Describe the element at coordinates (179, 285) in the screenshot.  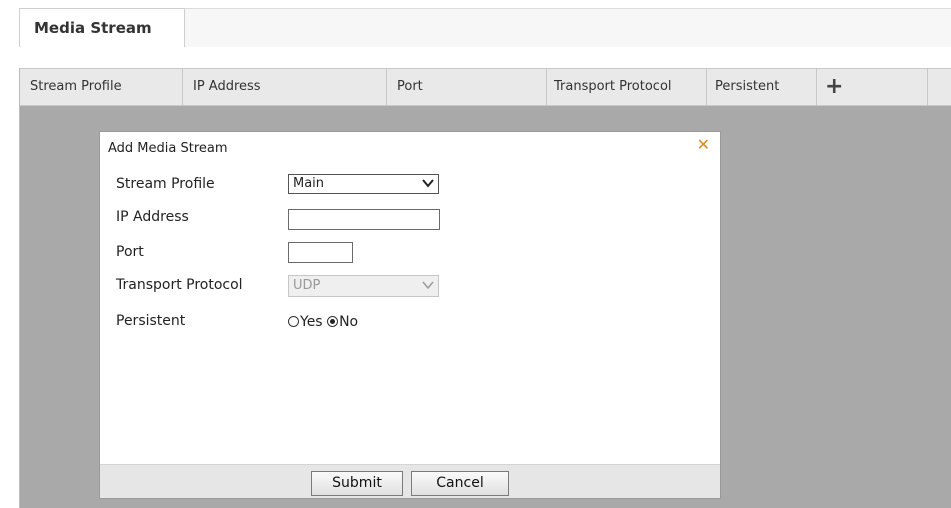
I see `transport-protocol-label: Transport Protocol` at that location.